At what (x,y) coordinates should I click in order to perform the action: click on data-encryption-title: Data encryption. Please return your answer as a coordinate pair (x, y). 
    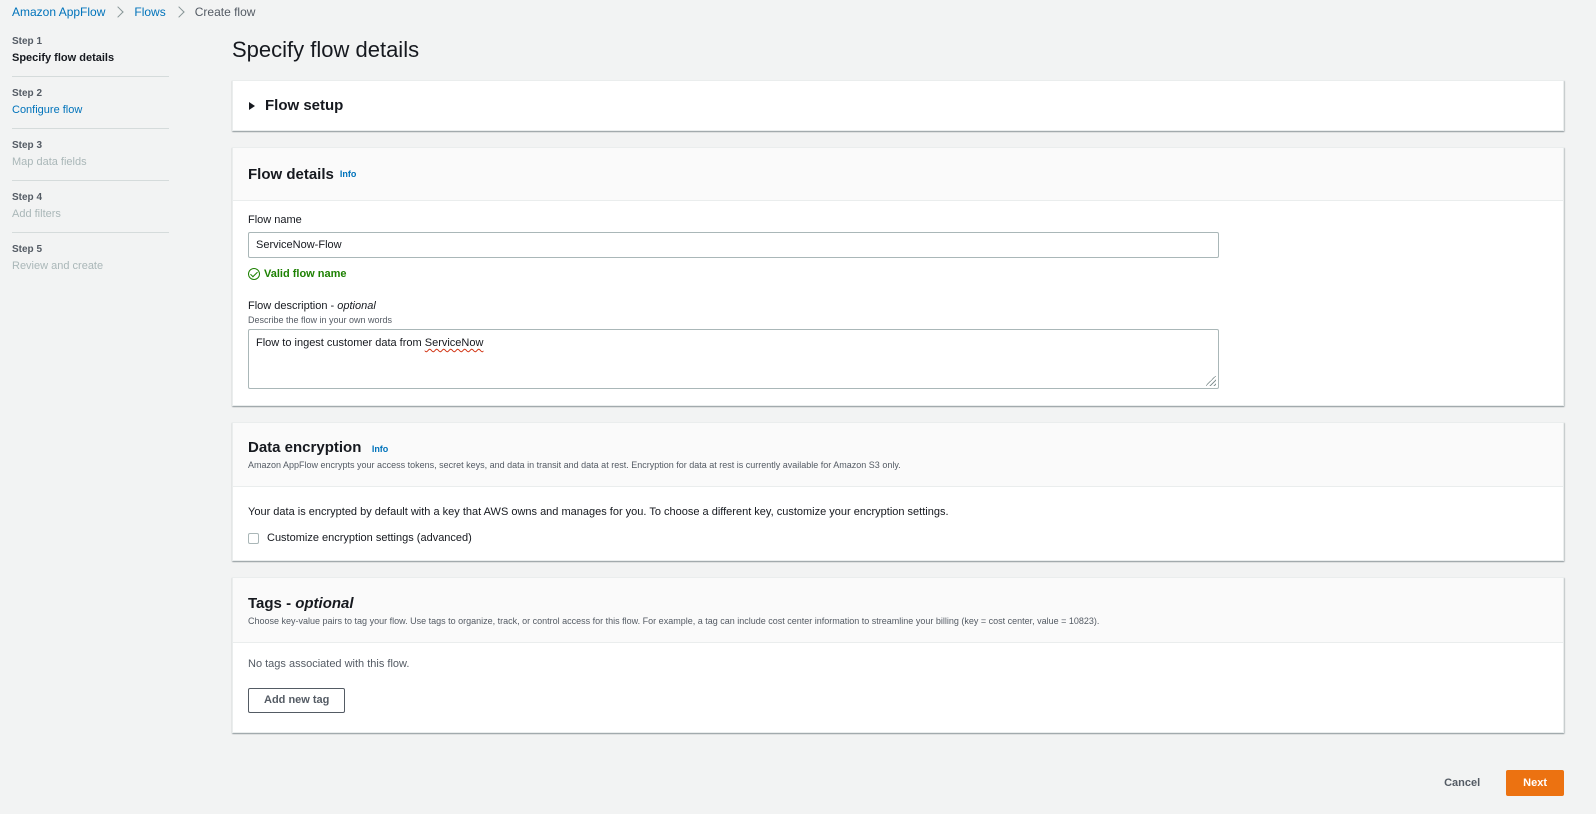
    Looking at the image, I should click on (305, 447).